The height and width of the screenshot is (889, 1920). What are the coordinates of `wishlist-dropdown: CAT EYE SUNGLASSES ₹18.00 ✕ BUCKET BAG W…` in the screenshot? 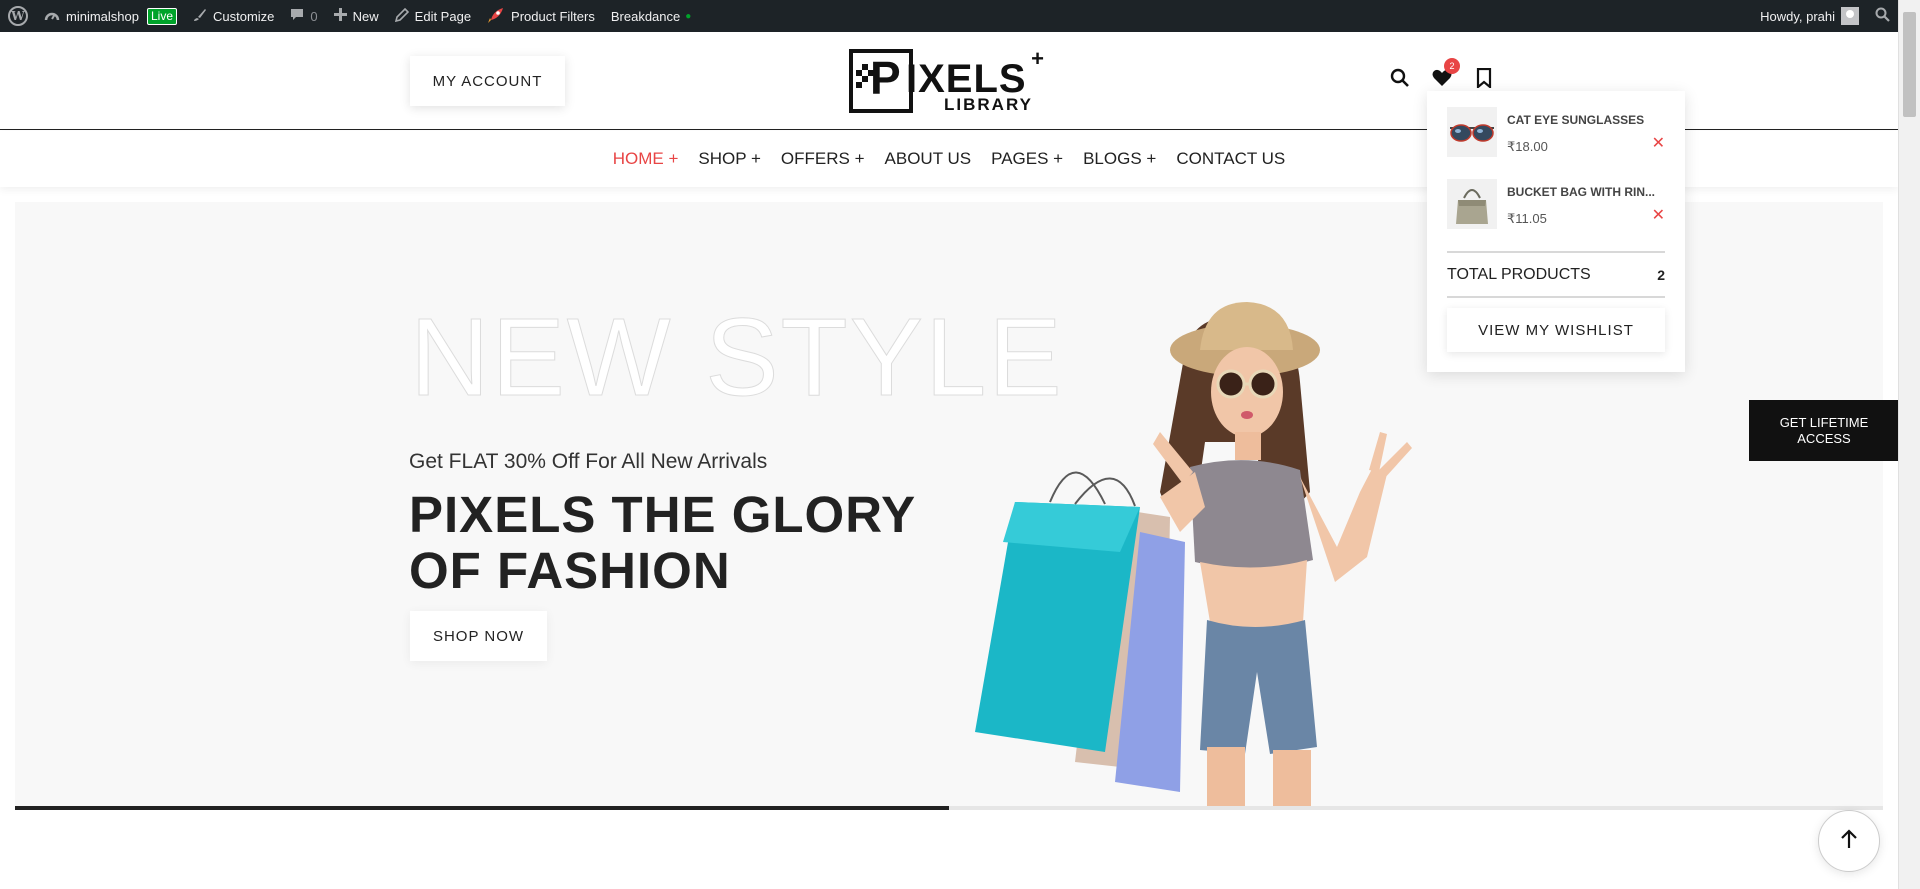 It's located at (1556, 231).